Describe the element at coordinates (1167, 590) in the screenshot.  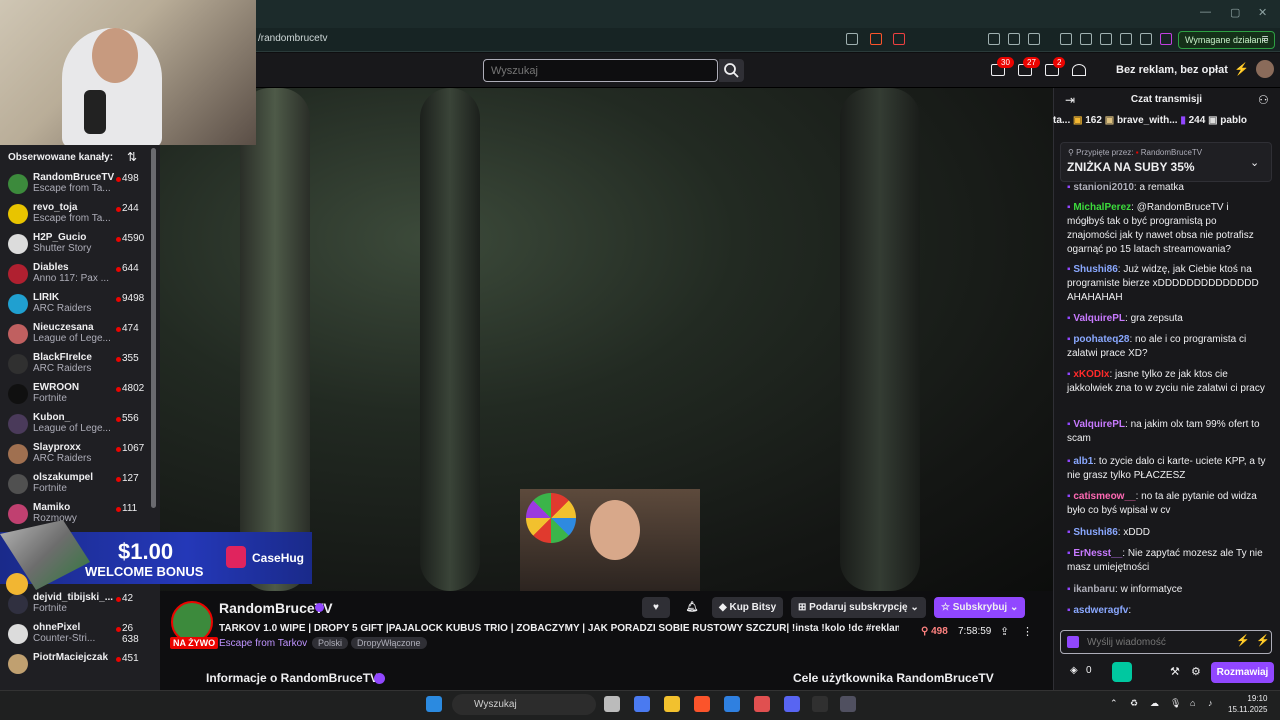
I see `chat-message: ▪ ikanbaru: w informatyce` at that location.